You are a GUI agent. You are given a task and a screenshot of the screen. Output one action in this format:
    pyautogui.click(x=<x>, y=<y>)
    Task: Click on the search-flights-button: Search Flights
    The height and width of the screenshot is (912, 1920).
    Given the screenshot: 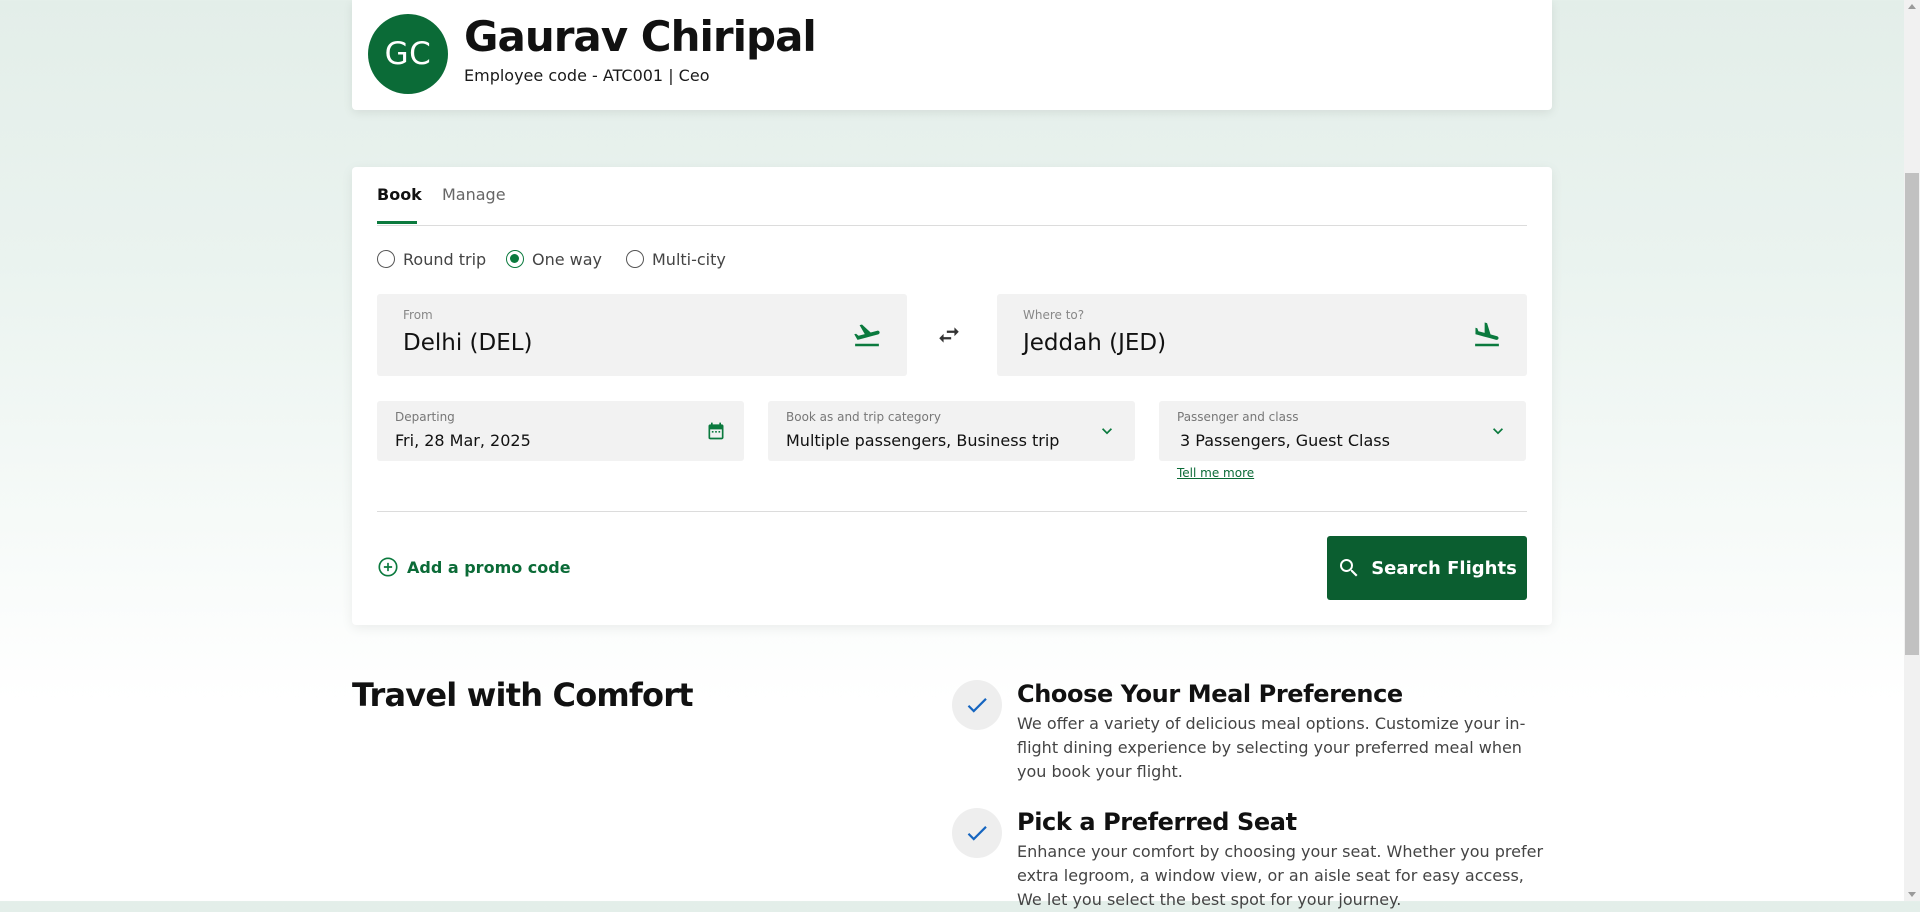 What is the action you would take?
    pyautogui.click(x=1427, y=568)
    